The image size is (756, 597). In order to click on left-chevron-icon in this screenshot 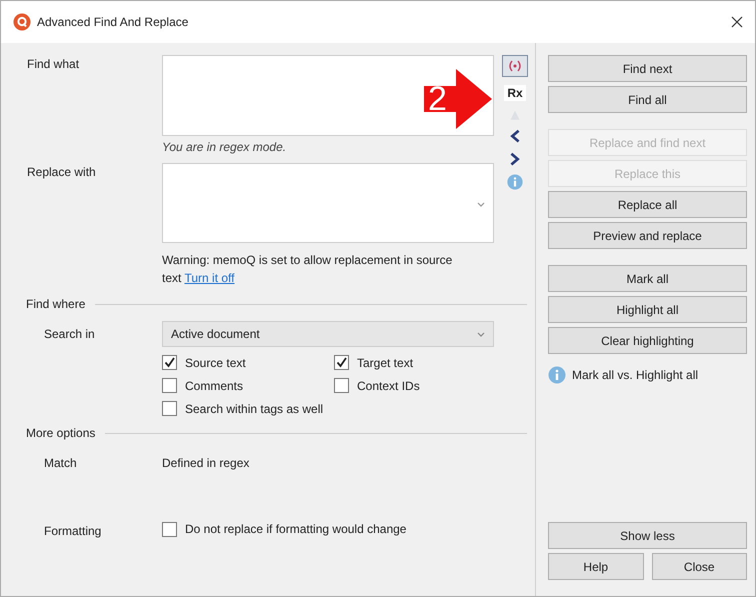, I will do `click(515, 136)`.